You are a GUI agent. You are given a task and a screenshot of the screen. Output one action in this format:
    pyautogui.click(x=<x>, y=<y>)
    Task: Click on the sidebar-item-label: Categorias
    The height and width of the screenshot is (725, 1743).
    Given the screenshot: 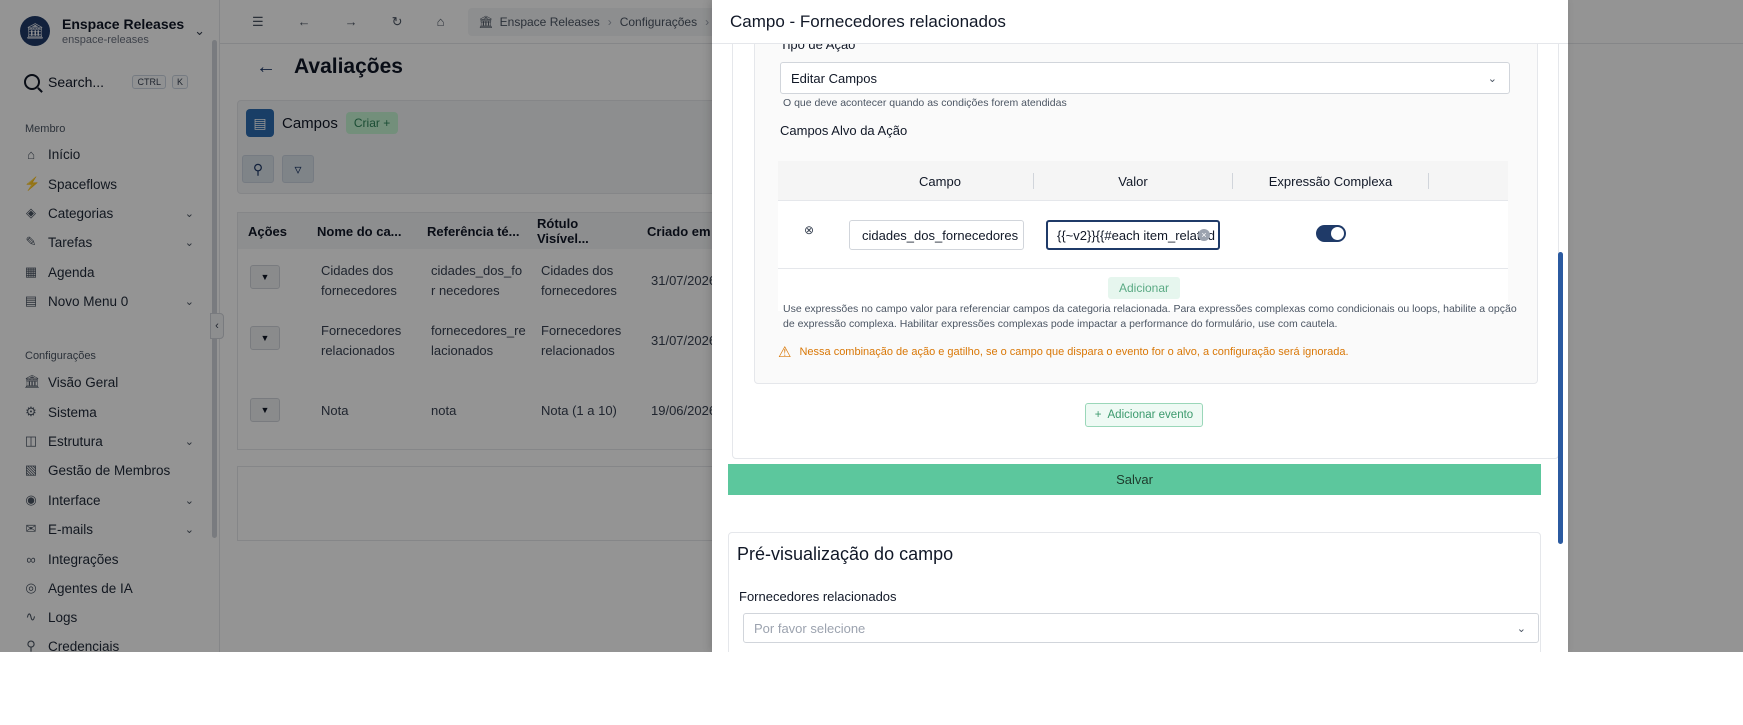 What is the action you would take?
    pyautogui.click(x=81, y=213)
    